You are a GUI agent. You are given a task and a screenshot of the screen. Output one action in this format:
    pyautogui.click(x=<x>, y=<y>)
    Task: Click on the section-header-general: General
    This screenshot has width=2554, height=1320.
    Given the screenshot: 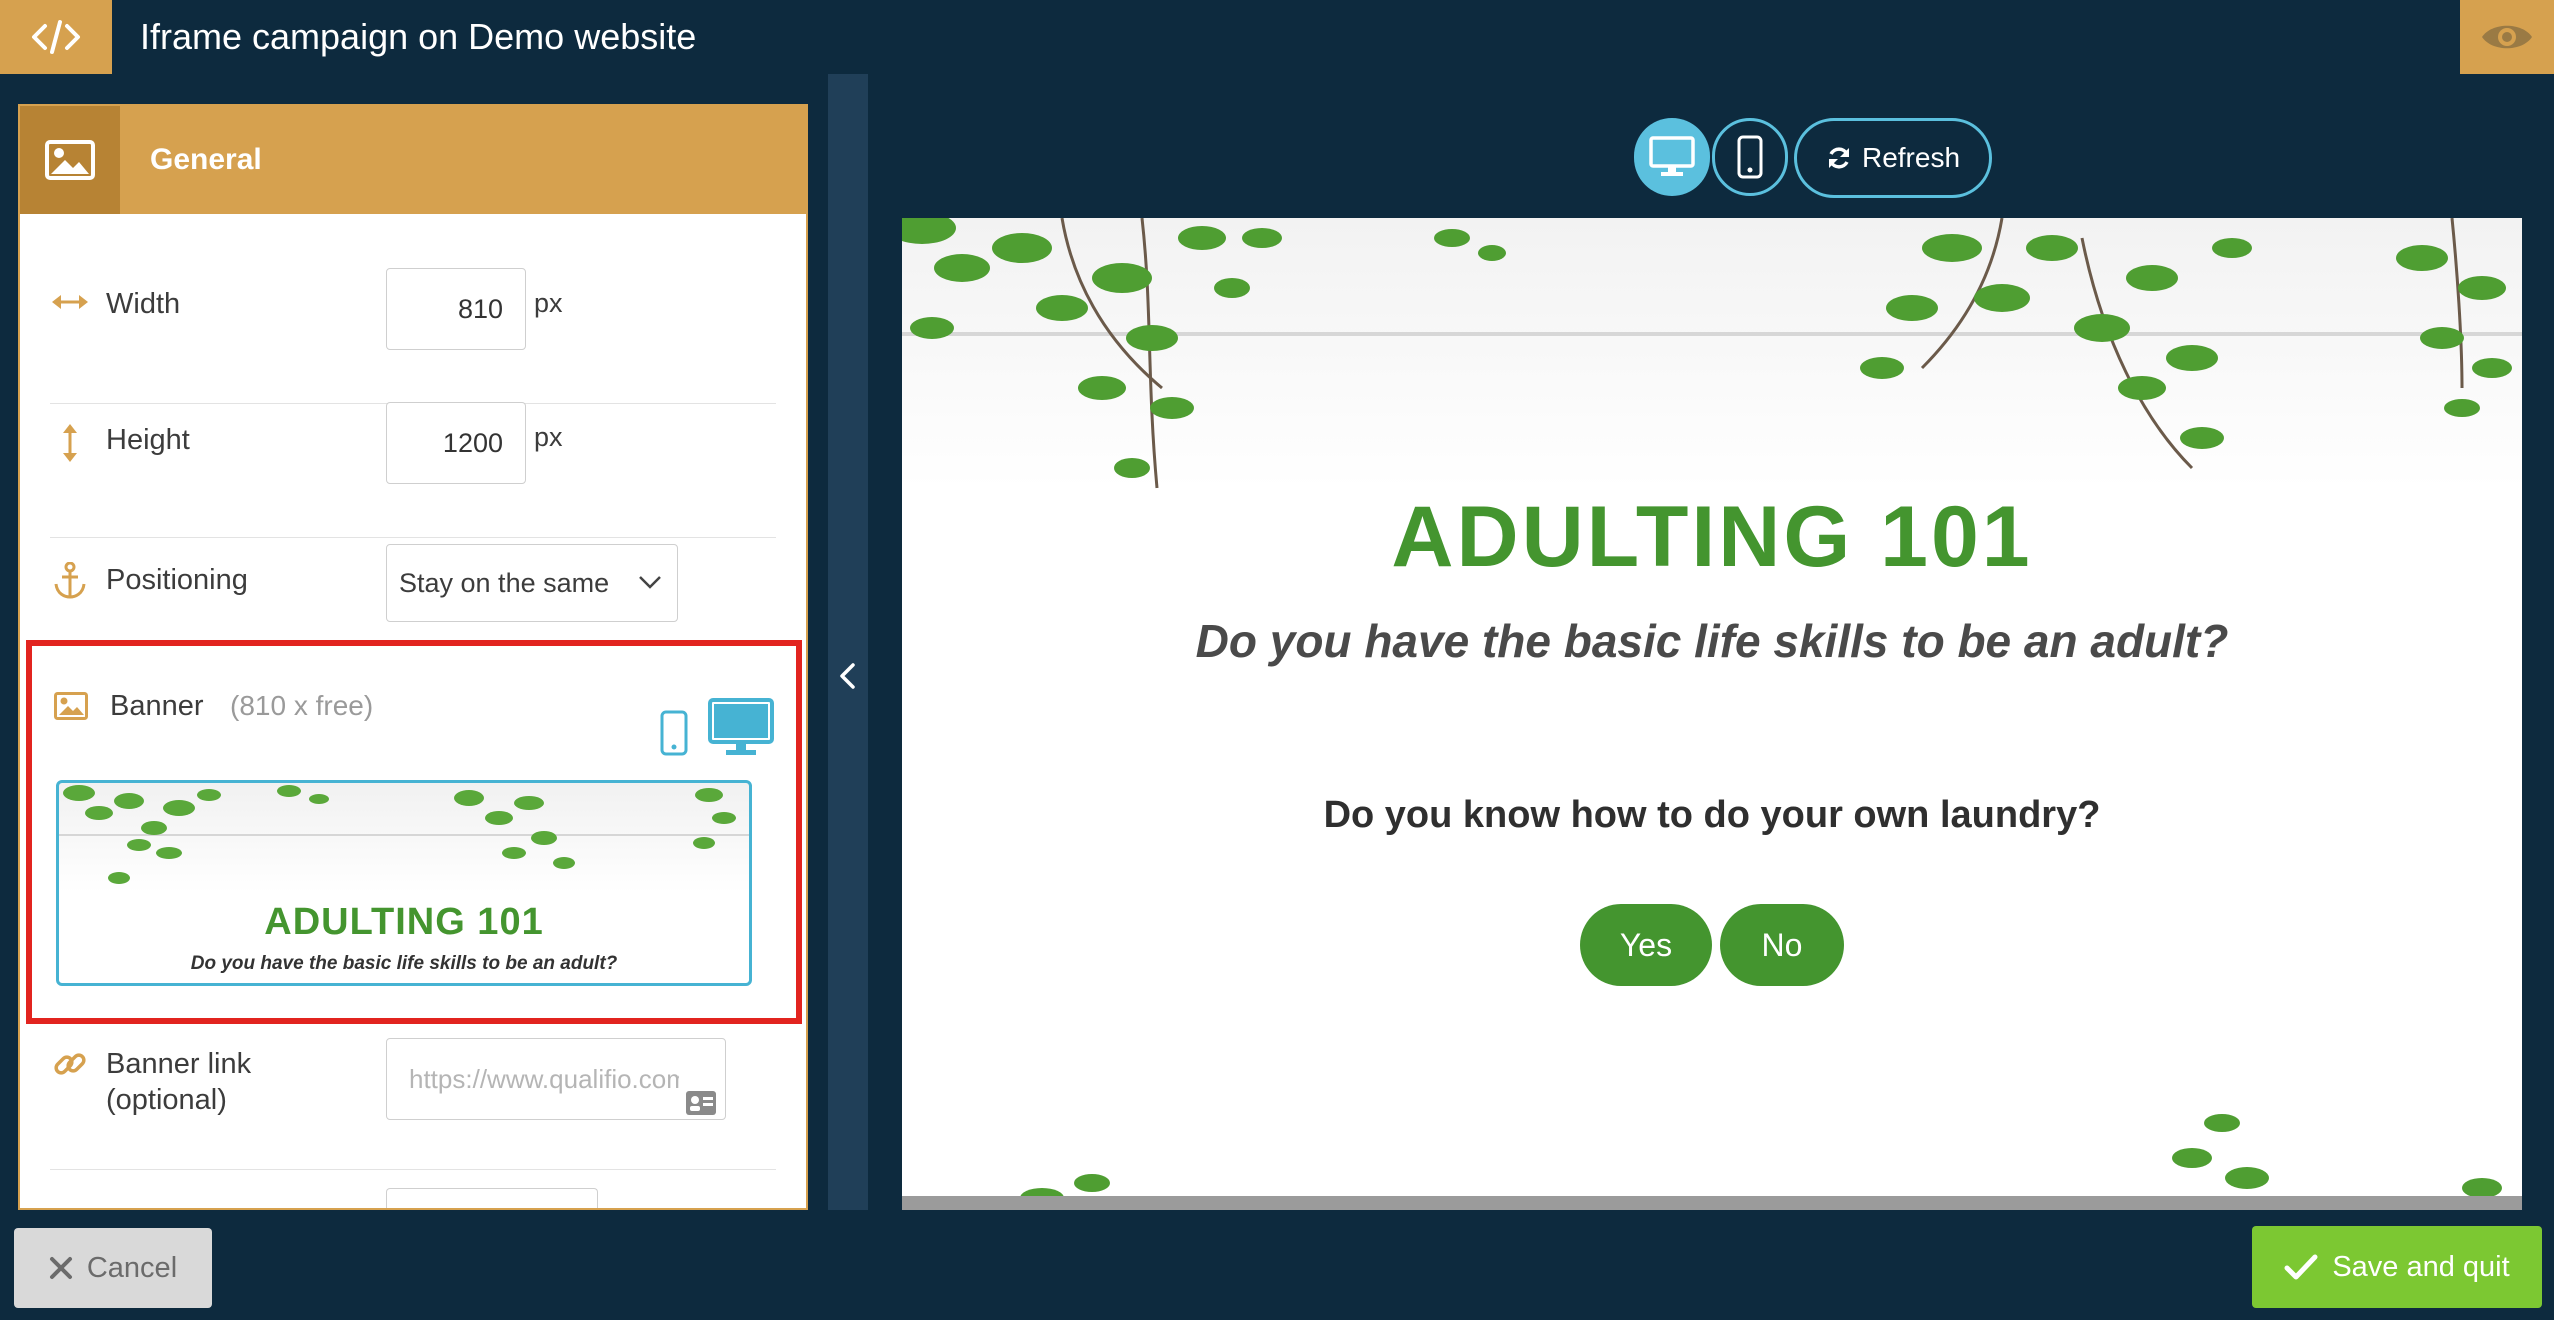 What is the action you would take?
    pyautogui.click(x=413, y=160)
    